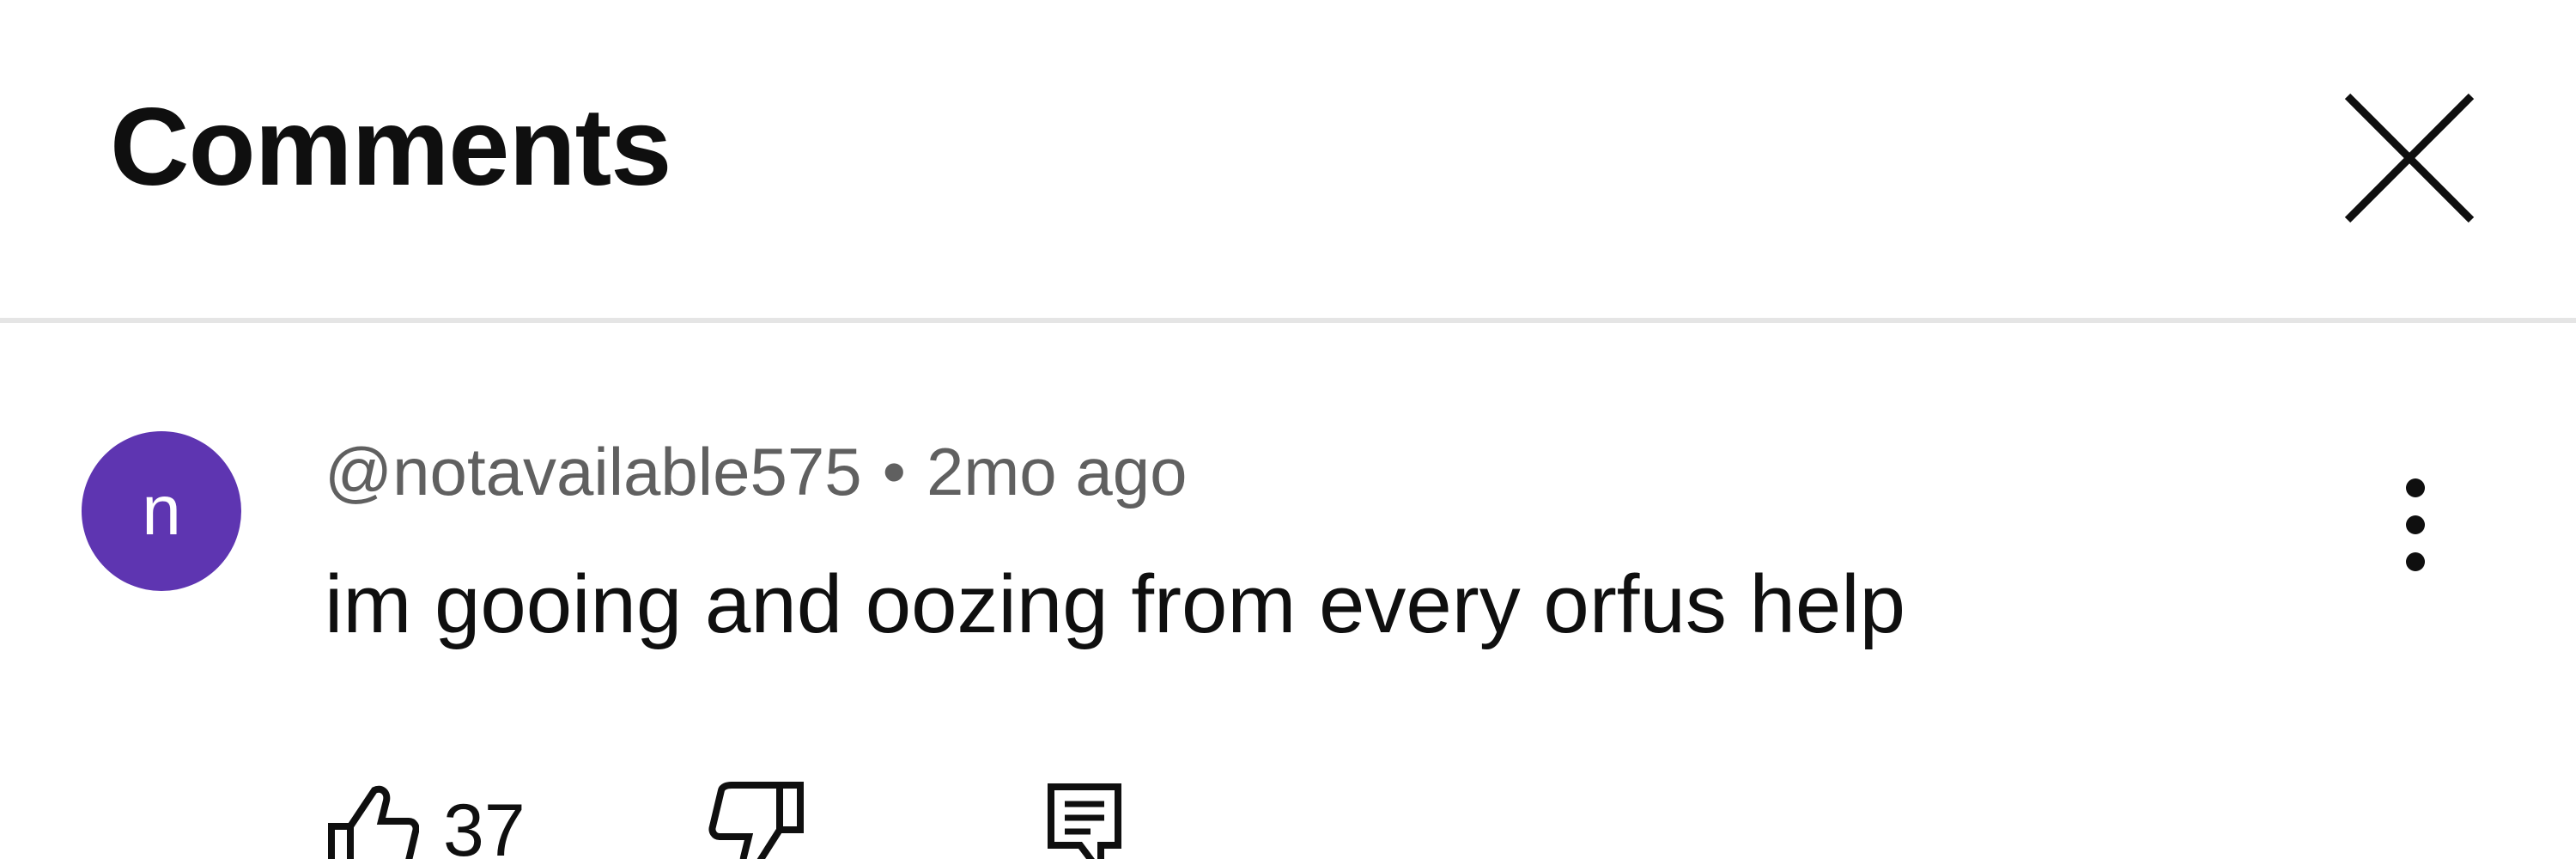  Describe the element at coordinates (1057, 472) in the screenshot. I see `comment-time: 2mo ago` at that location.